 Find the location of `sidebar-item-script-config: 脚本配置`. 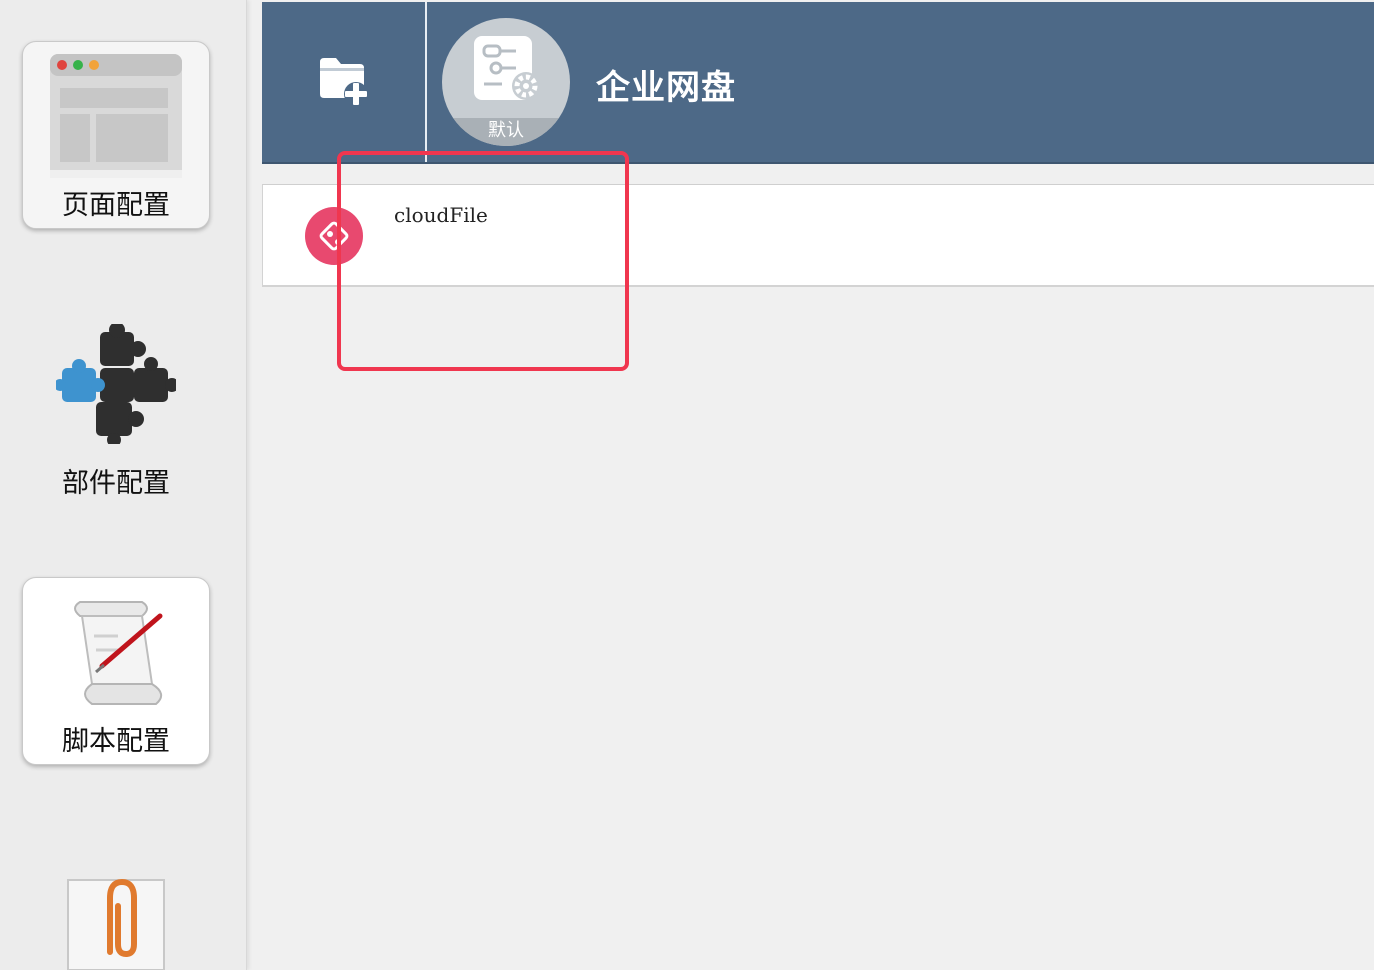

sidebar-item-script-config: 脚本配置 is located at coordinates (116, 671).